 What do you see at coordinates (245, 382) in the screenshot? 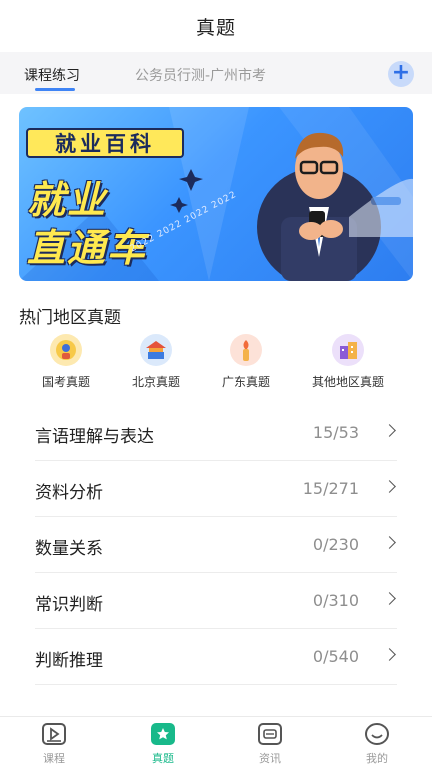
I see `region-label: 广东真题` at bounding box center [245, 382].